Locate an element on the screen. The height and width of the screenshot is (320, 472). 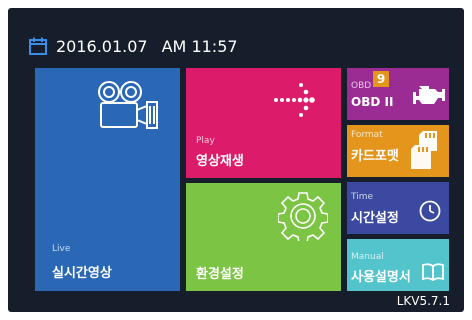
live-caption: Live is located at coordinates (61, 249).